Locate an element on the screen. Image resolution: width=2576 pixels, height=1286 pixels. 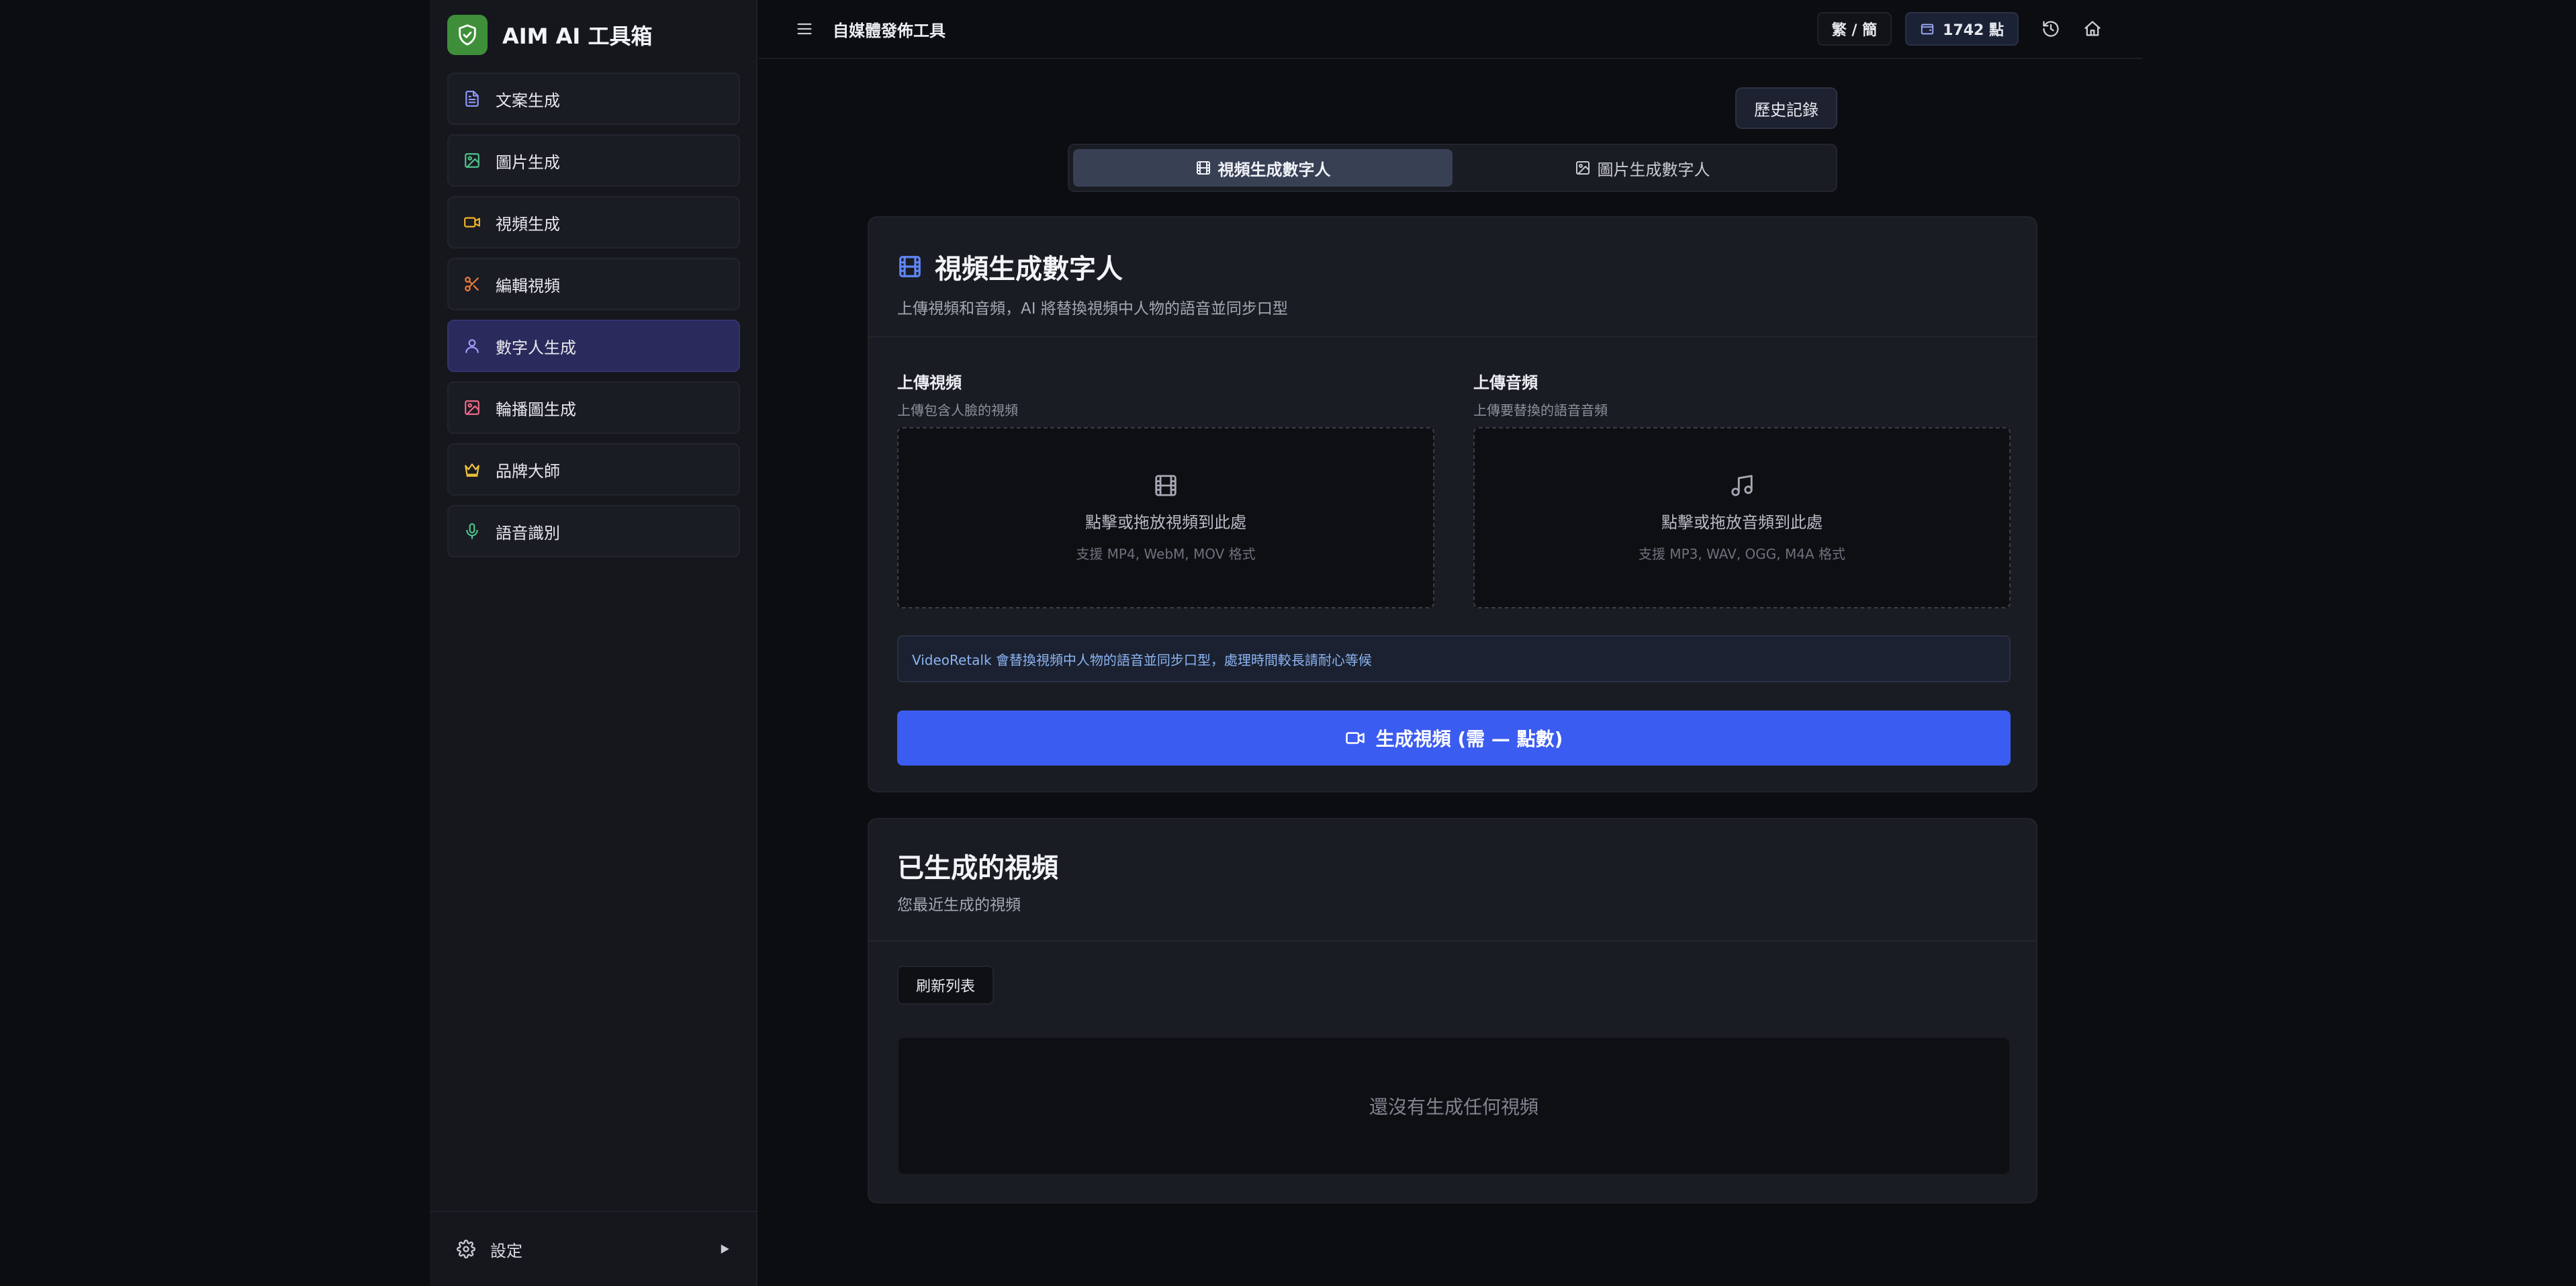
shield-check-icon is located at coordinates (467, 35).